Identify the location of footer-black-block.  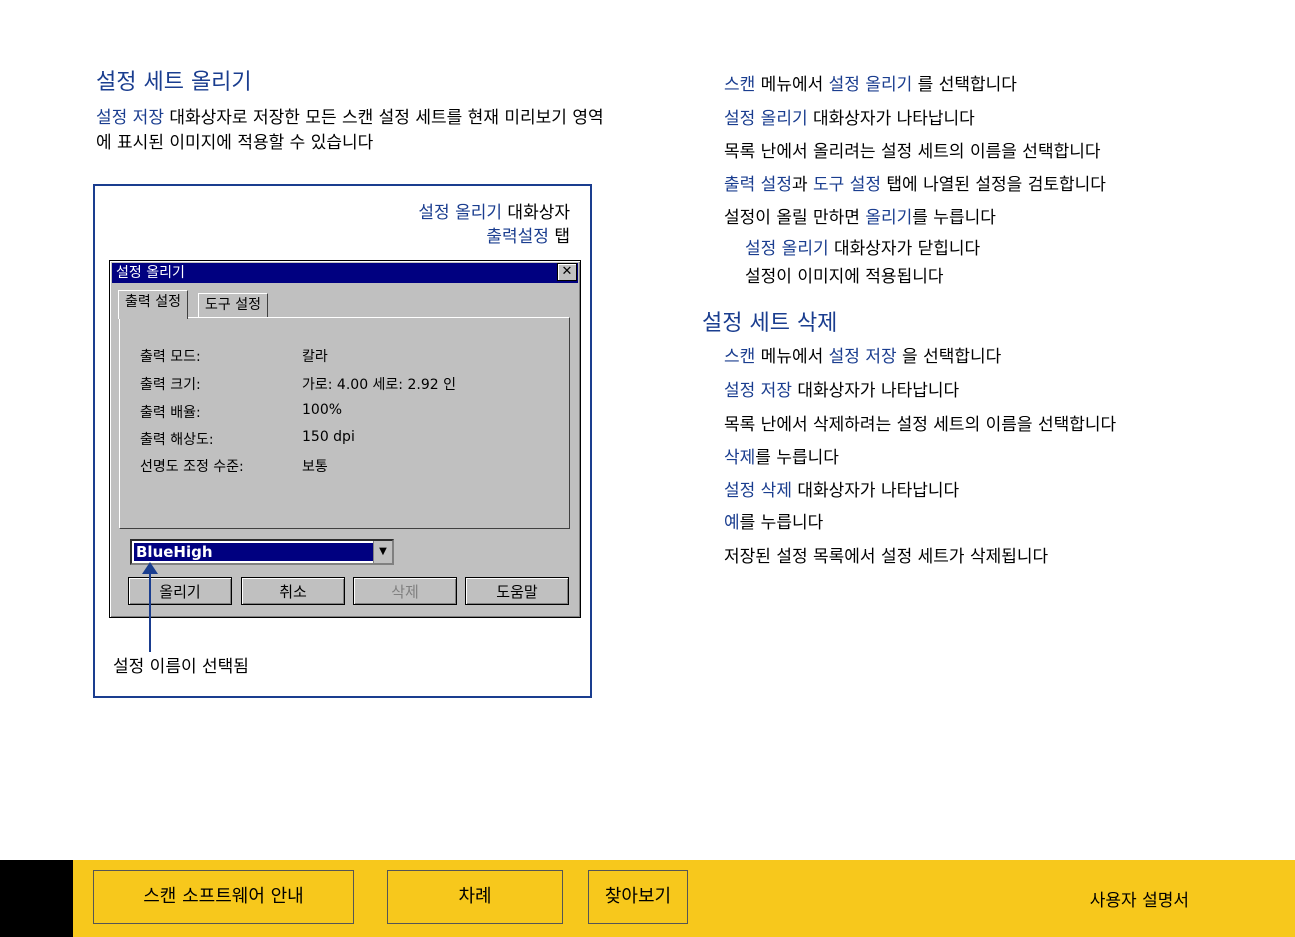
(36, 898).